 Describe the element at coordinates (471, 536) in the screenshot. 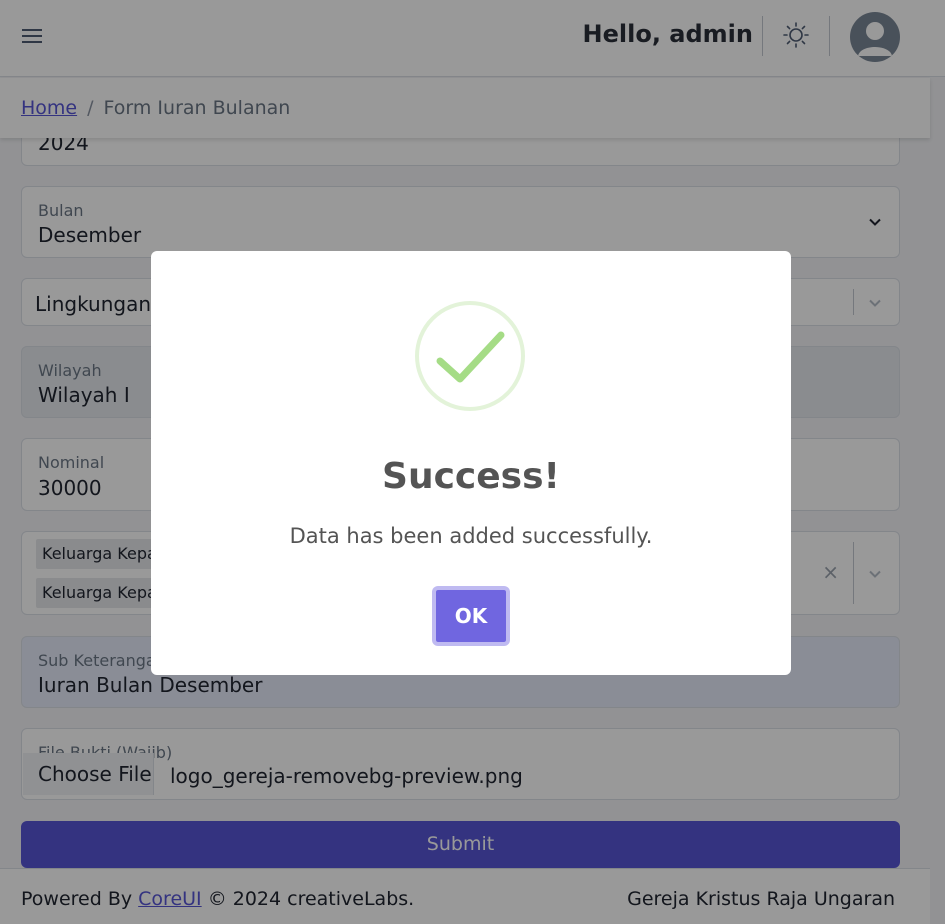

I see `dialog-message: Data has been added successfully.` at that location.